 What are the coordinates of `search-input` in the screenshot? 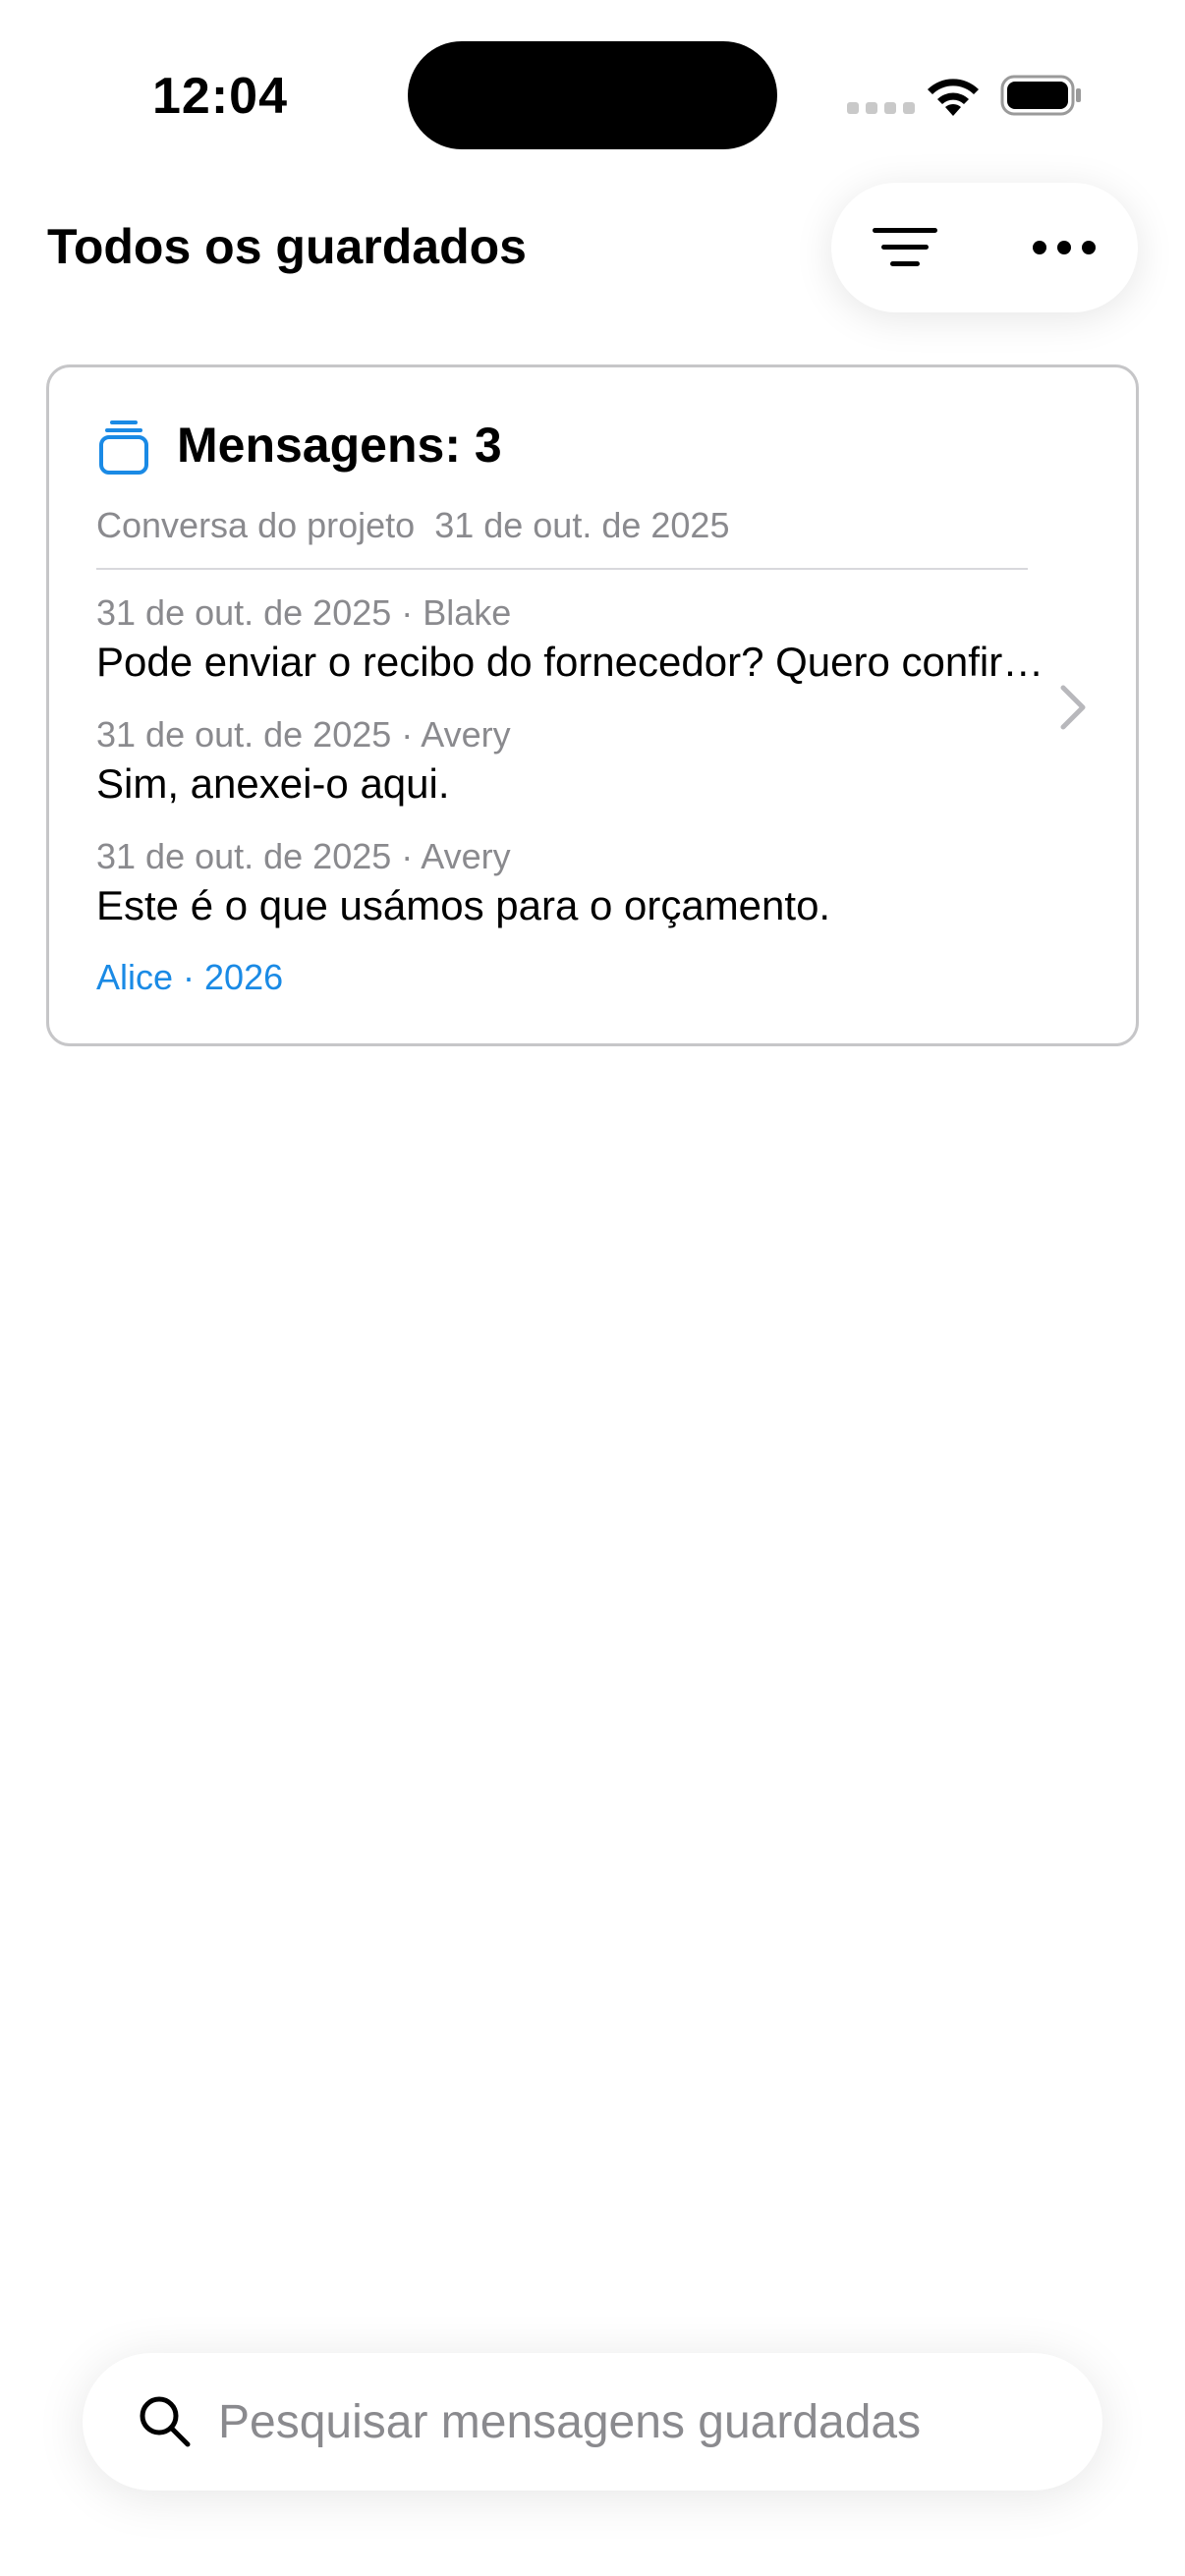 It's located at (641, 2421).